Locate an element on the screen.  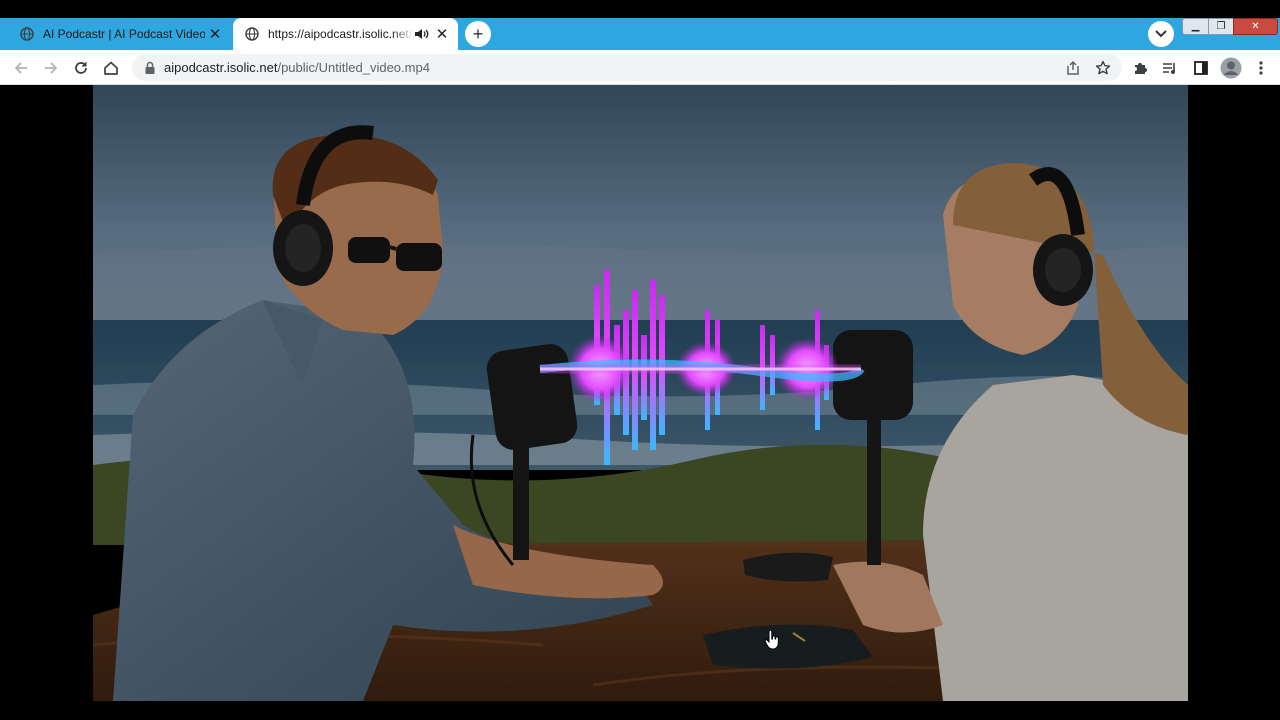
media-control-button is located at coordinates (1170, 68).